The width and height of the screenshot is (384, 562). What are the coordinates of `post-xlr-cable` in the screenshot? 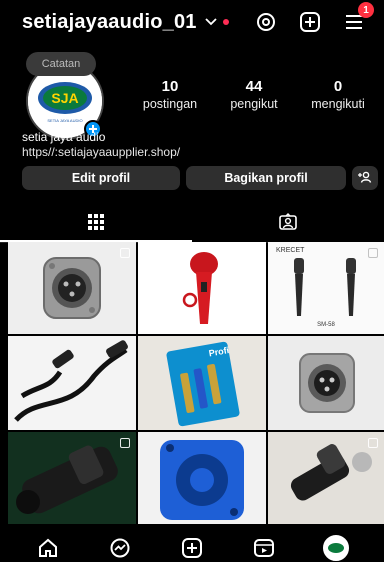 It's located at (72, 383).